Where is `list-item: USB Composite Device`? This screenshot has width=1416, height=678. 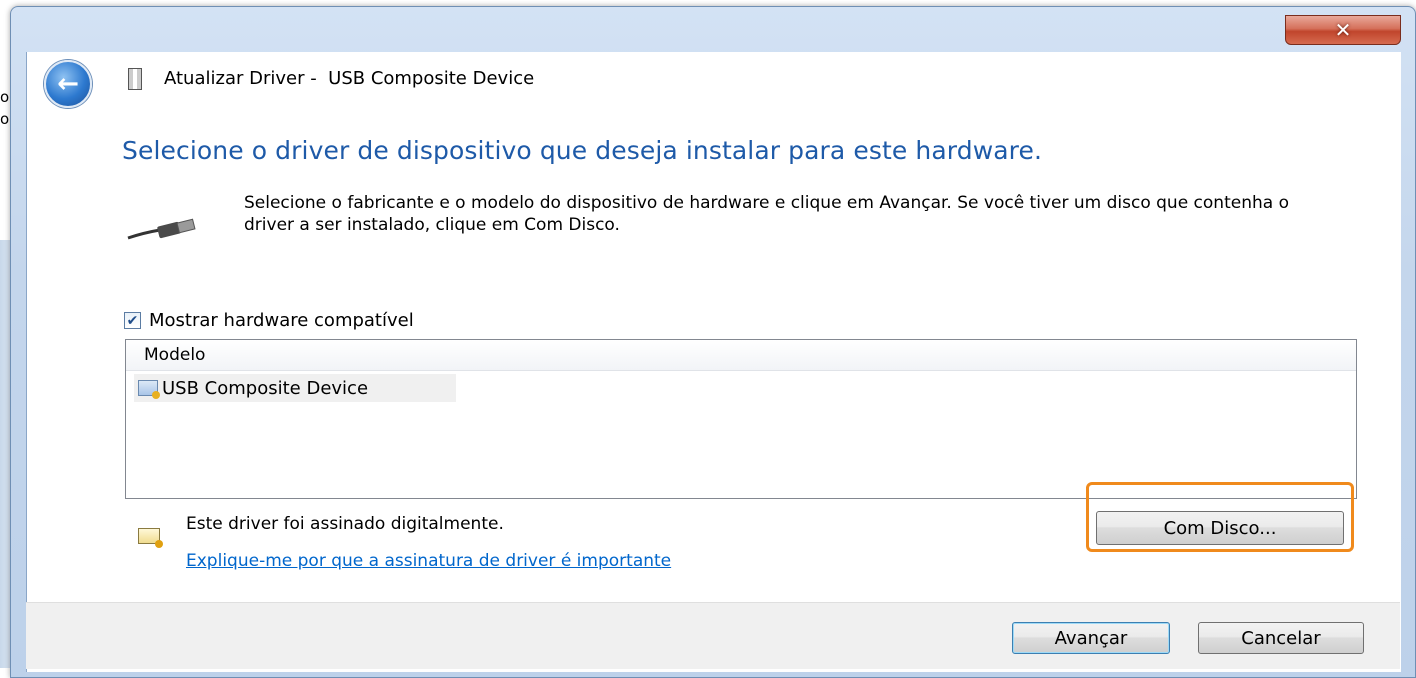
list-item: USB Composite Device is located at coordinates (295, 388).